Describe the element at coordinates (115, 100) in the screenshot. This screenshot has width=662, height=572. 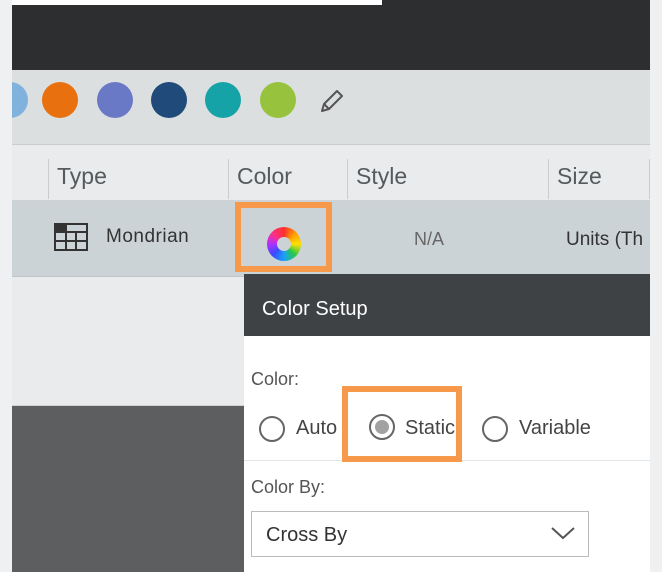
I see `swatch-periwinkle` at that location.